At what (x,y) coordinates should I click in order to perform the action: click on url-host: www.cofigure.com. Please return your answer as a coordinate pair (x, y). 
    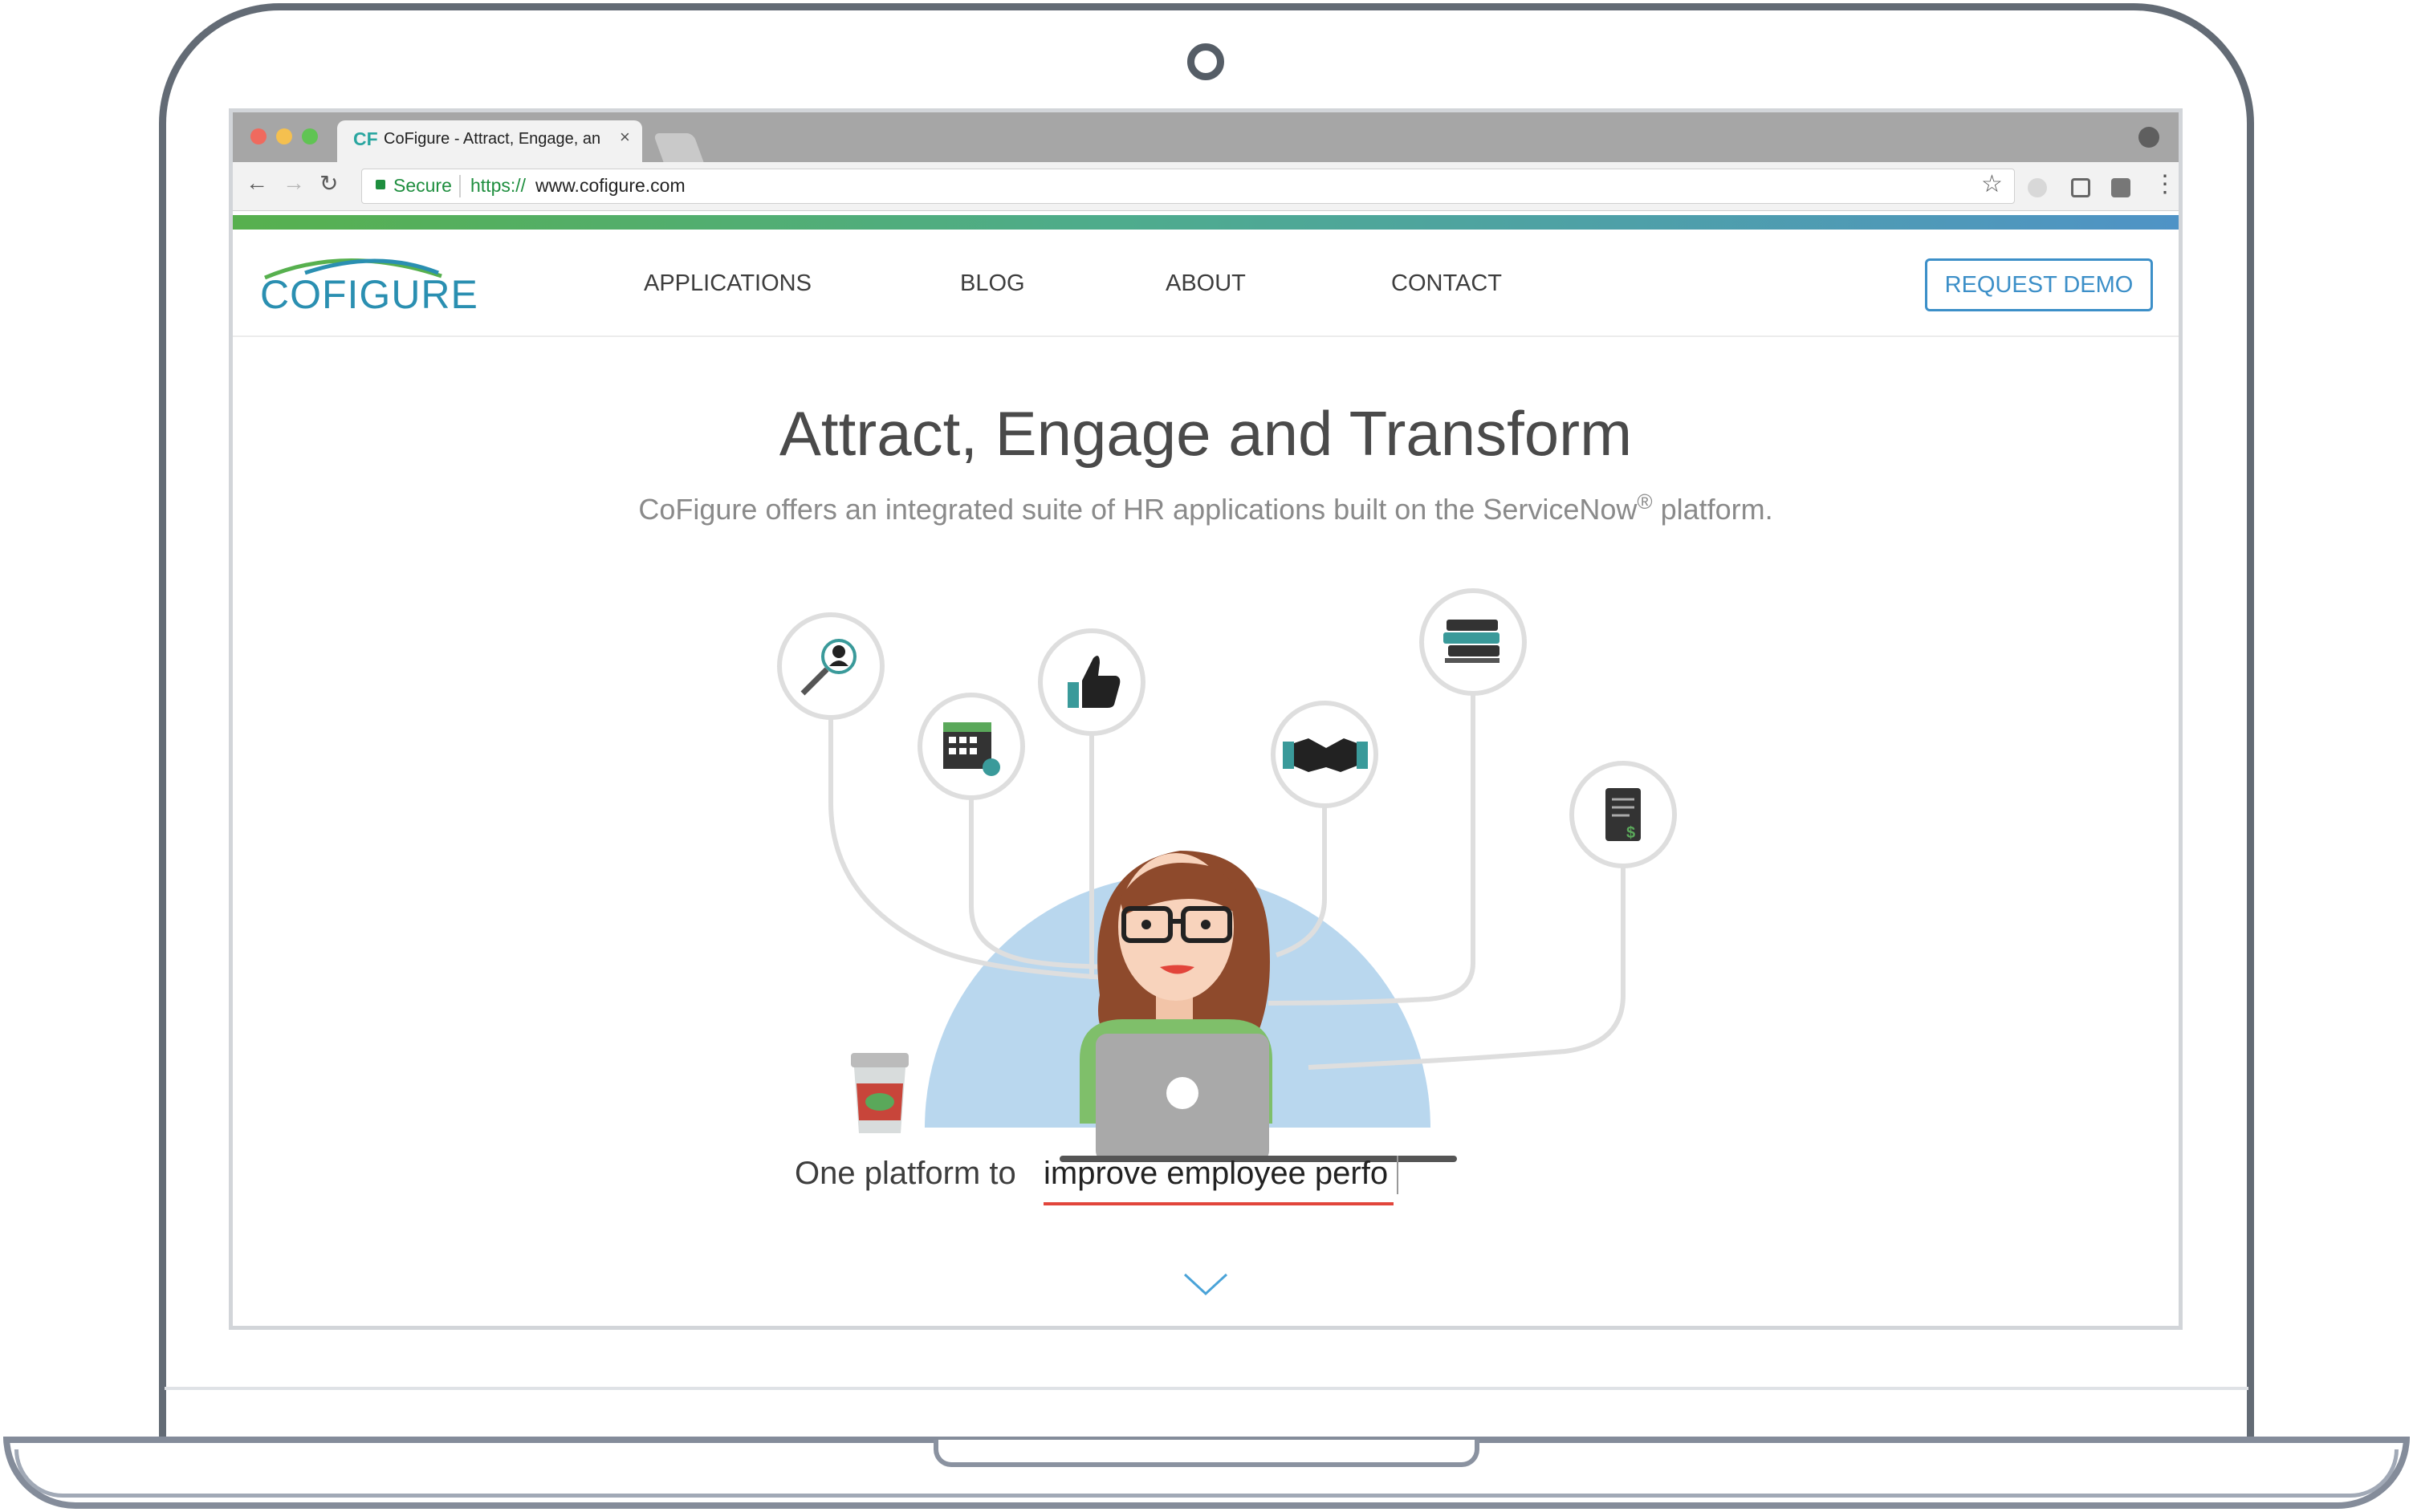
    Looking at the image, I should click on (610, 186).